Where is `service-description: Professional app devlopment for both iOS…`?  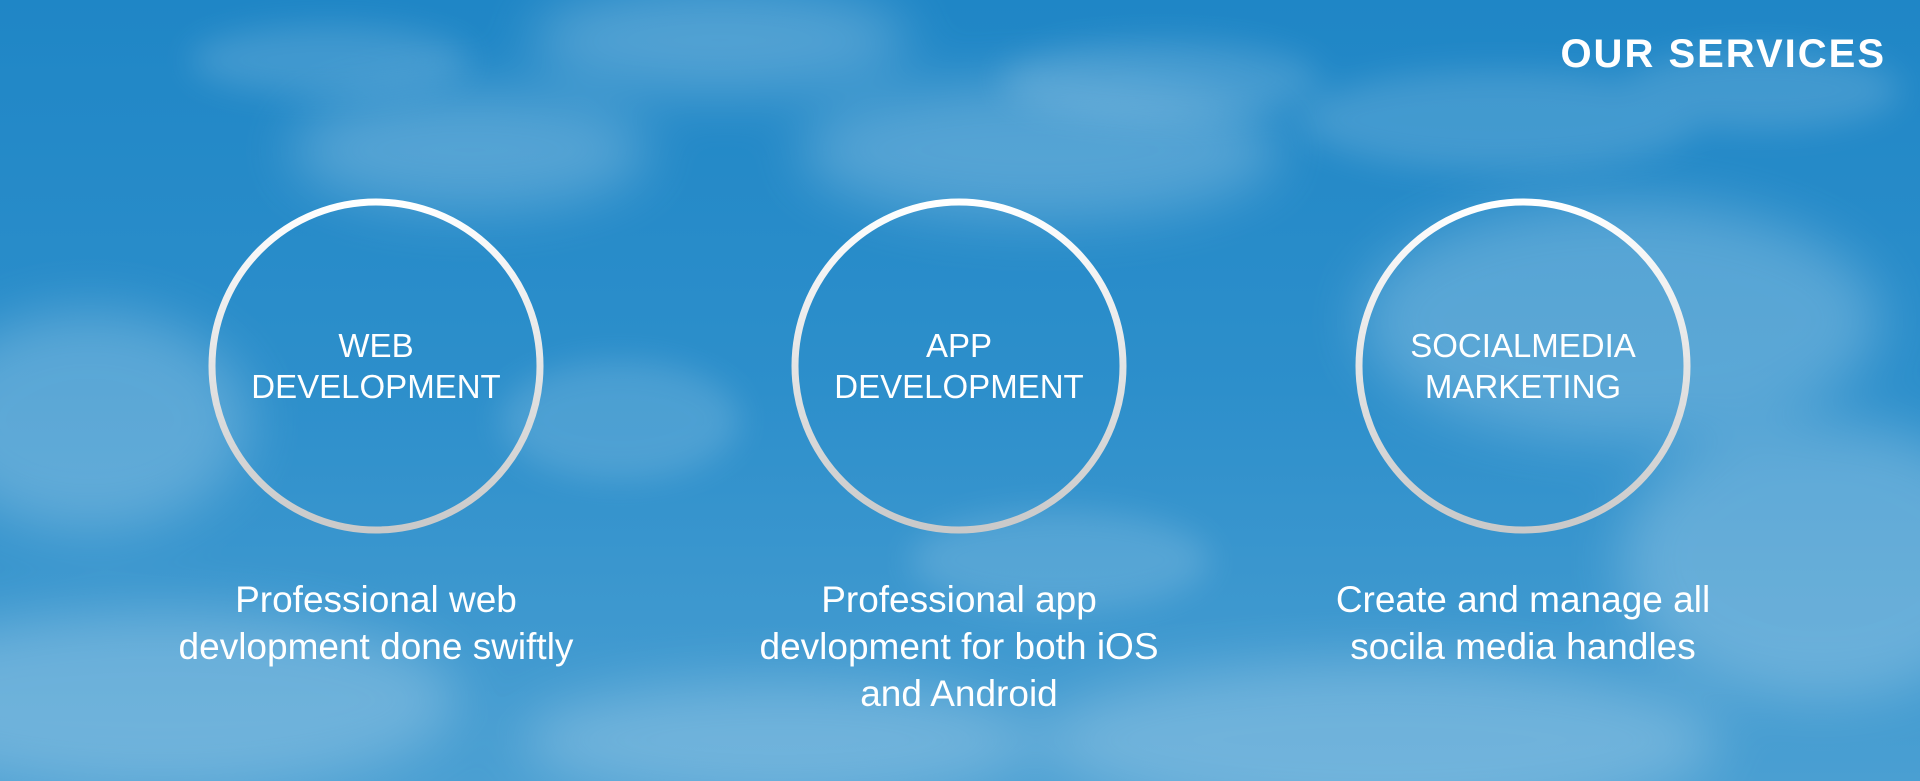
service-description: Professional app devlopment for both iOS… is located at coordinates (959, 646).